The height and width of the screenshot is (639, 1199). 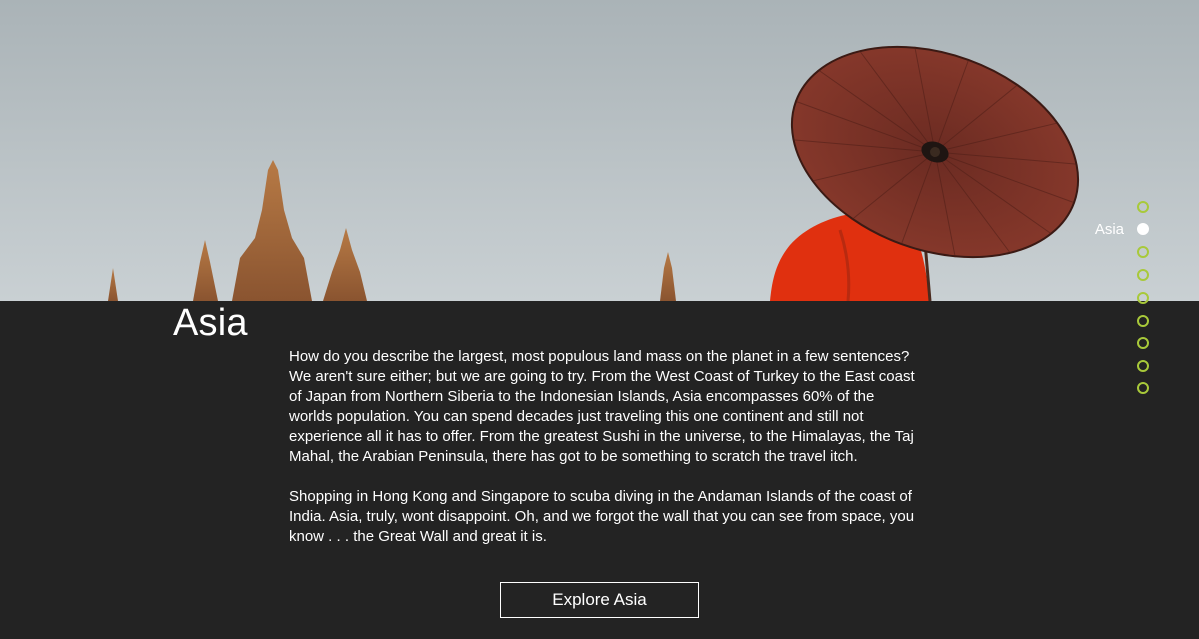 I want to click on dot-nav-label: Asia, so click(x=1109, y=229).